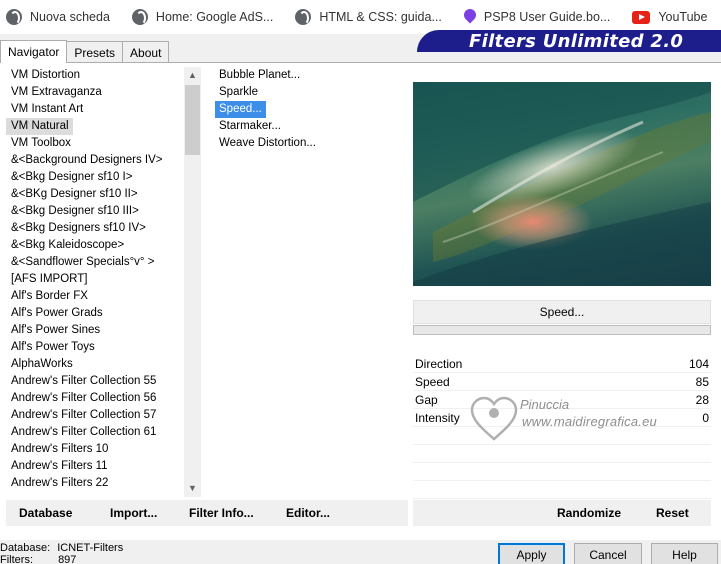 The height and width of the screenshot is (564, 721). I want to click on category-item: Andrew's Filter Collection 57, so click(95, 415).